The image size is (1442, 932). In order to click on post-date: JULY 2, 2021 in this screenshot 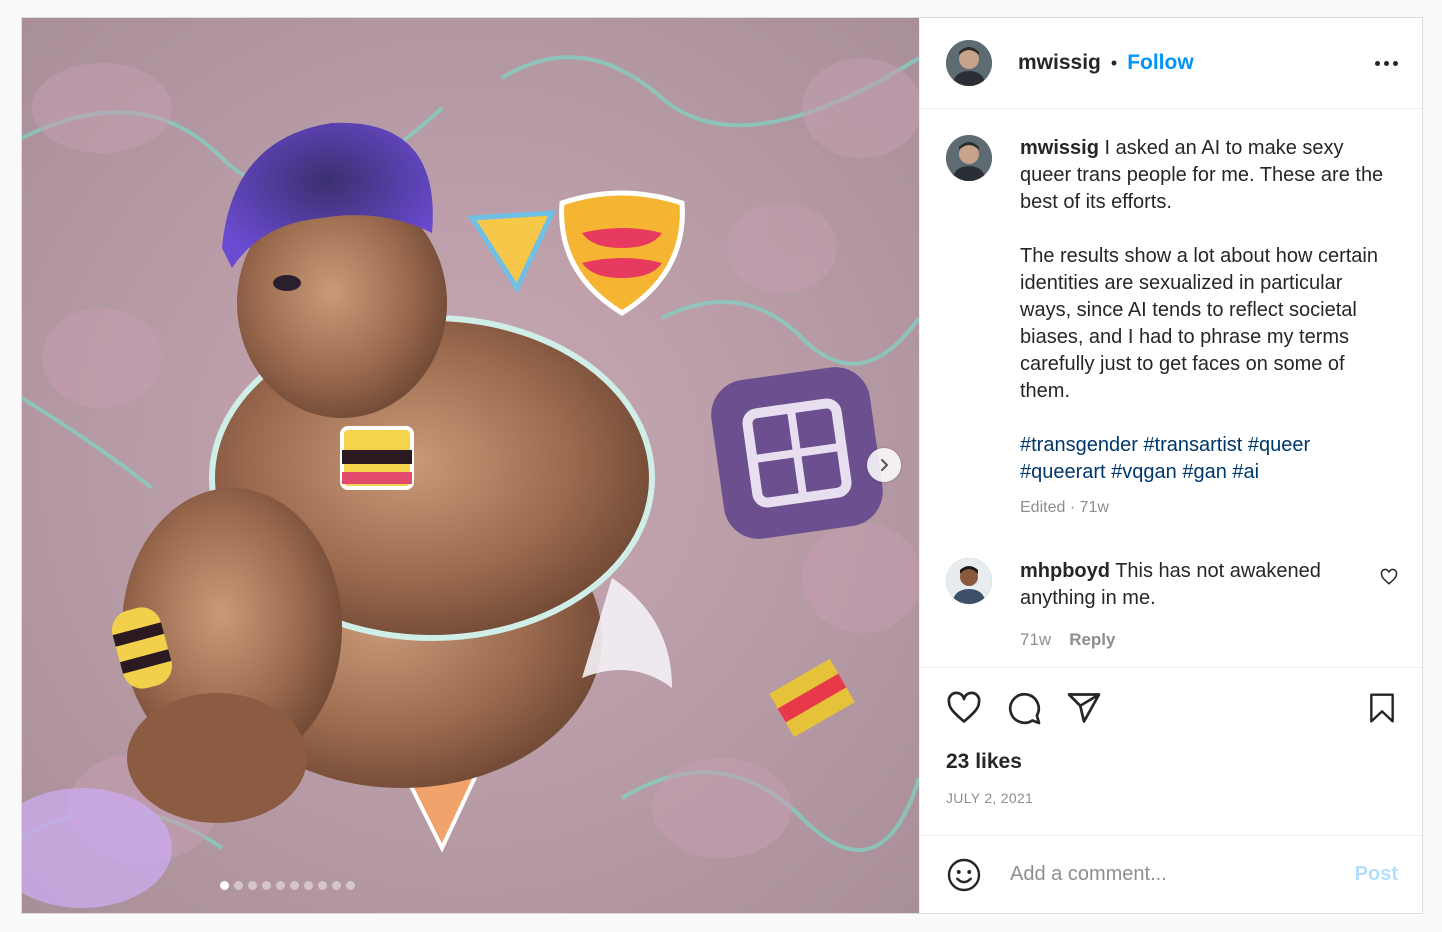, I will do `click(990, 798)`.